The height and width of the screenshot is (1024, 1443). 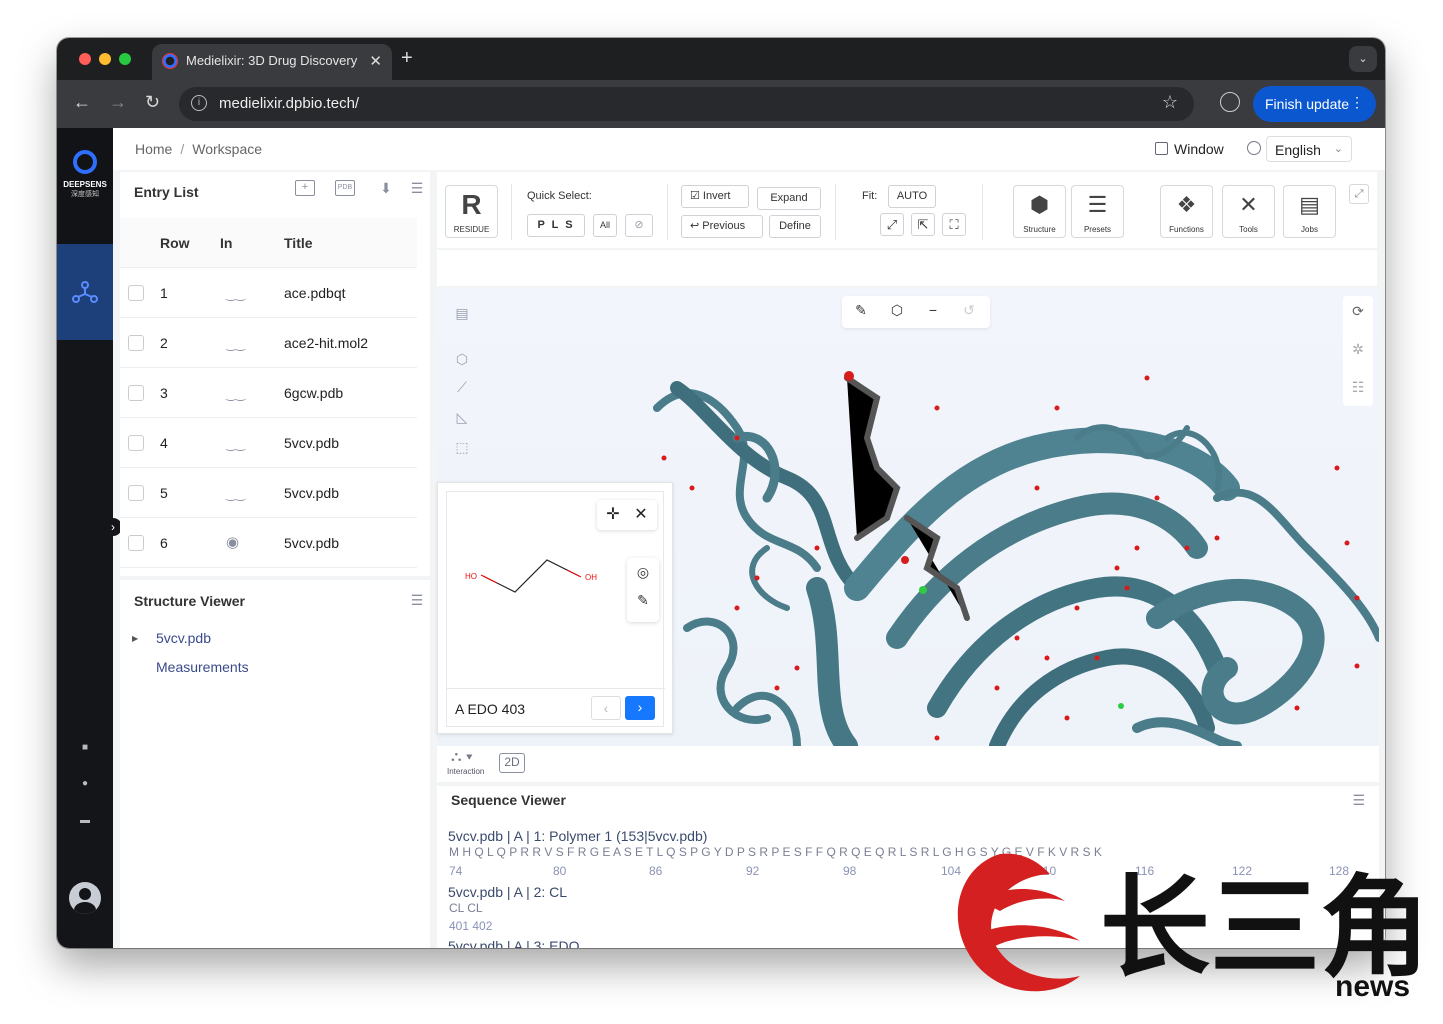 What do you see at coordinates (556, 225) in the screenshot?
I see `quick-select-input: P L S` at bounding box center [556, 225].